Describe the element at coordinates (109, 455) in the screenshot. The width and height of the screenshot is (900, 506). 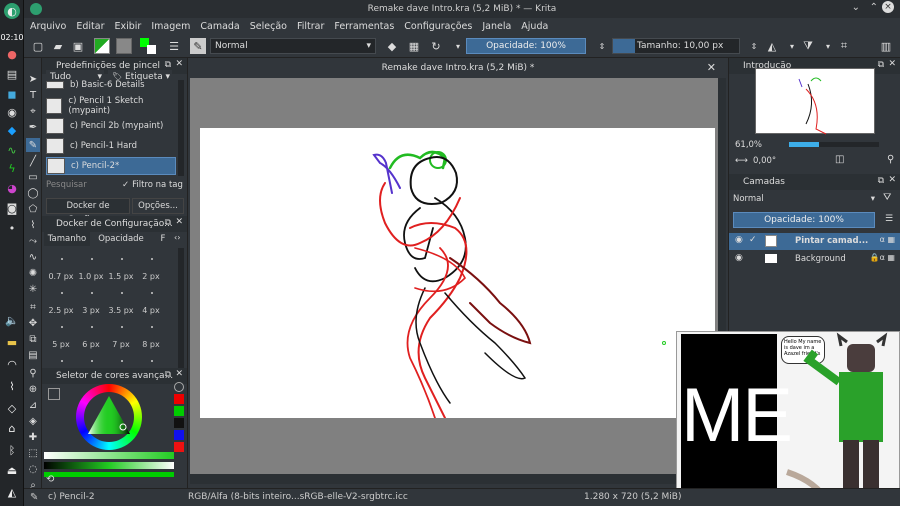
I see `saturation-slider` at that location.